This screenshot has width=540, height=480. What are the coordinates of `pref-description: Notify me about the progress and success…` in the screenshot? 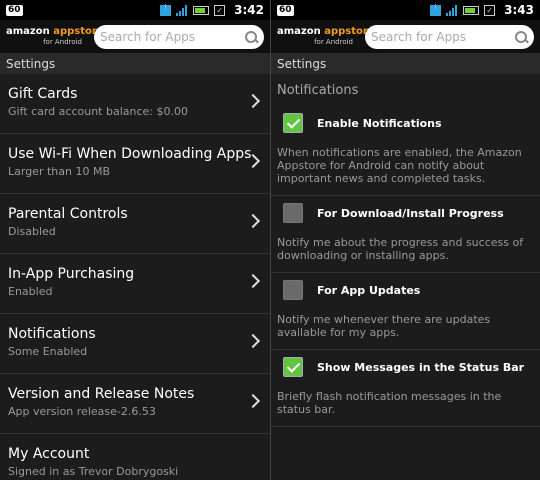 It's located at (405, 251).